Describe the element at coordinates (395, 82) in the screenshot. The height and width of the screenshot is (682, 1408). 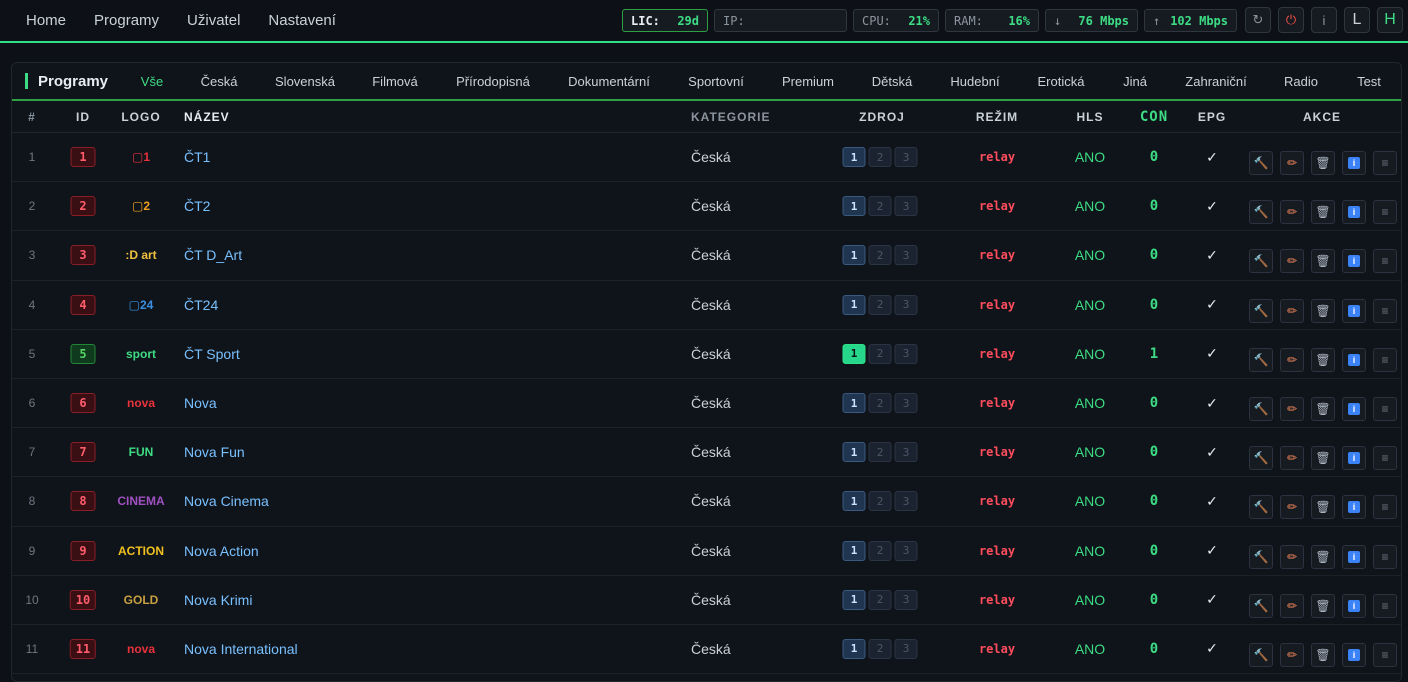
I see `tab-filmova: Filmová` at that location.